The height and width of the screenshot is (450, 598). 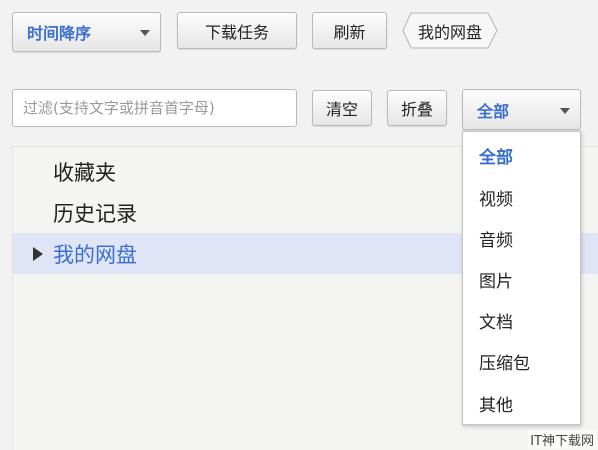 I want to click on dropdown-option-audio: 音频, so click(x=521, y=238).